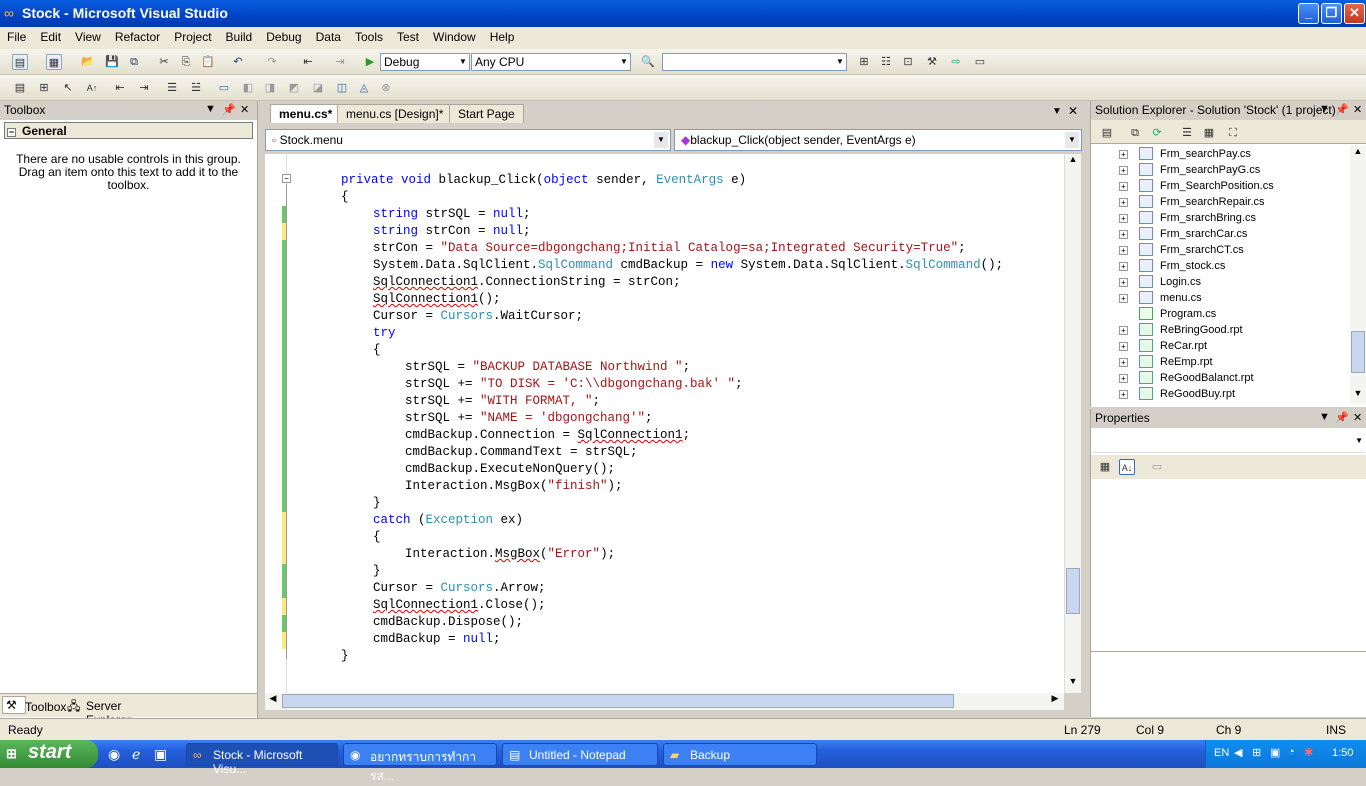  I want to click on find-combo: ▼, so click(754, 62).